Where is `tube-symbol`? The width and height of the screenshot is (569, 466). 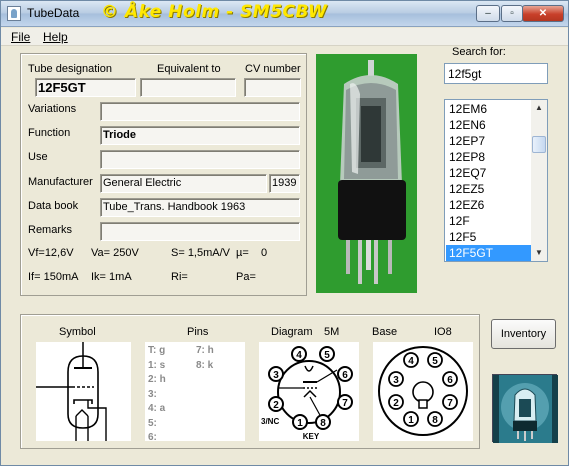 tube-symbol is located at coordinates (83, 391).